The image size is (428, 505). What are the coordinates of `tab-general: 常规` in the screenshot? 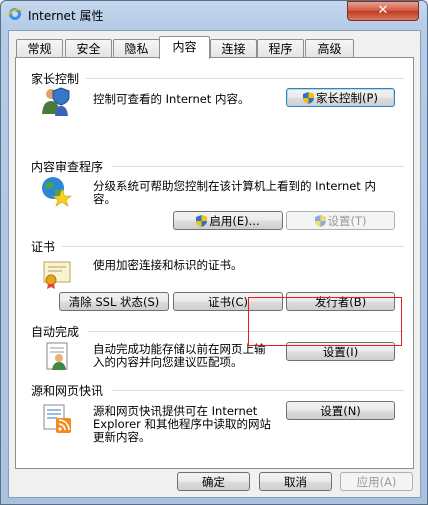 It's located at (39, 48).